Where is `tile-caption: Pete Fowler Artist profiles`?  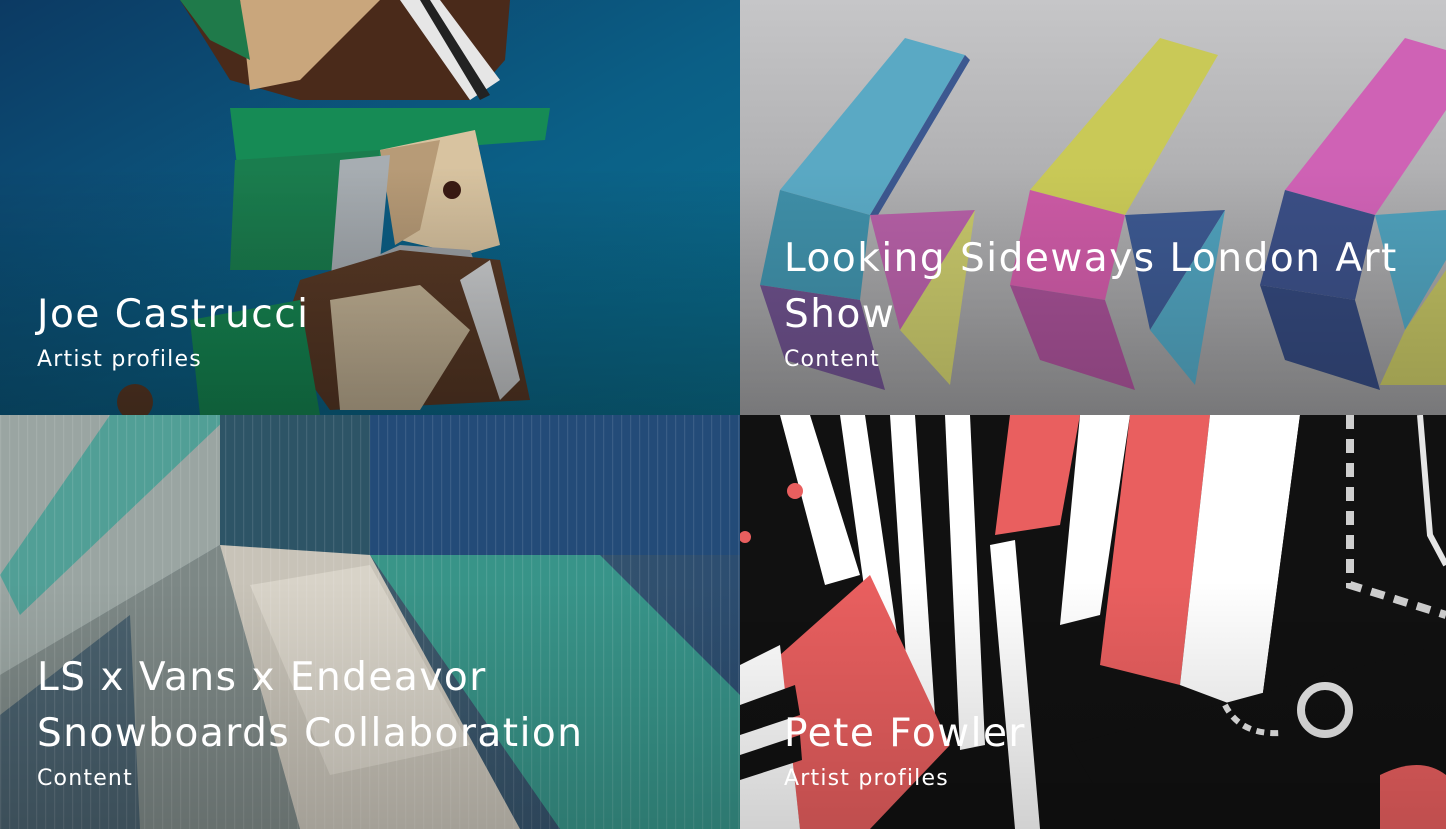 tile-caption: Pete Fowler Artist profiles is located at coordinates (1100, 751).